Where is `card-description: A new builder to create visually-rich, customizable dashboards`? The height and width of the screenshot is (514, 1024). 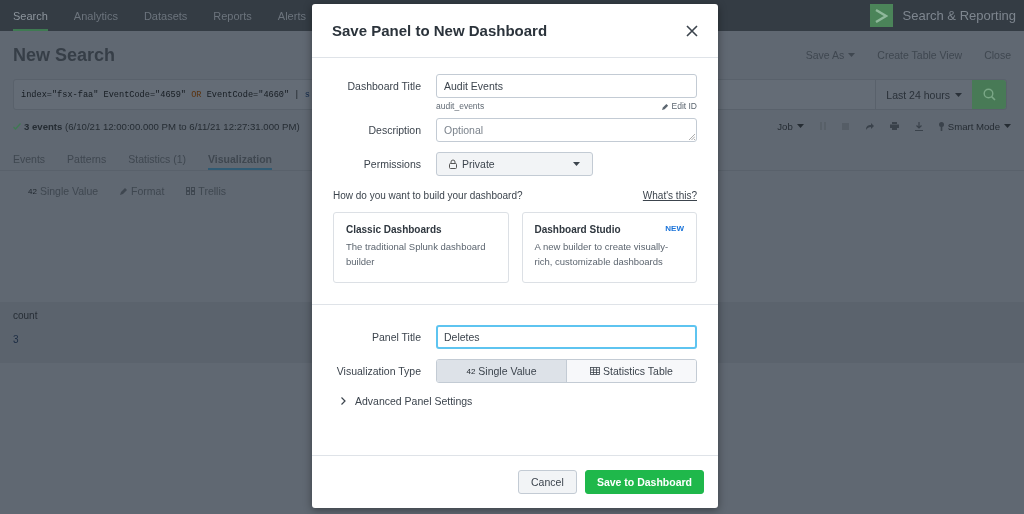
card-description: A new builder to create visually-rich, customizable dashboards is located at coordinates (602, 254).